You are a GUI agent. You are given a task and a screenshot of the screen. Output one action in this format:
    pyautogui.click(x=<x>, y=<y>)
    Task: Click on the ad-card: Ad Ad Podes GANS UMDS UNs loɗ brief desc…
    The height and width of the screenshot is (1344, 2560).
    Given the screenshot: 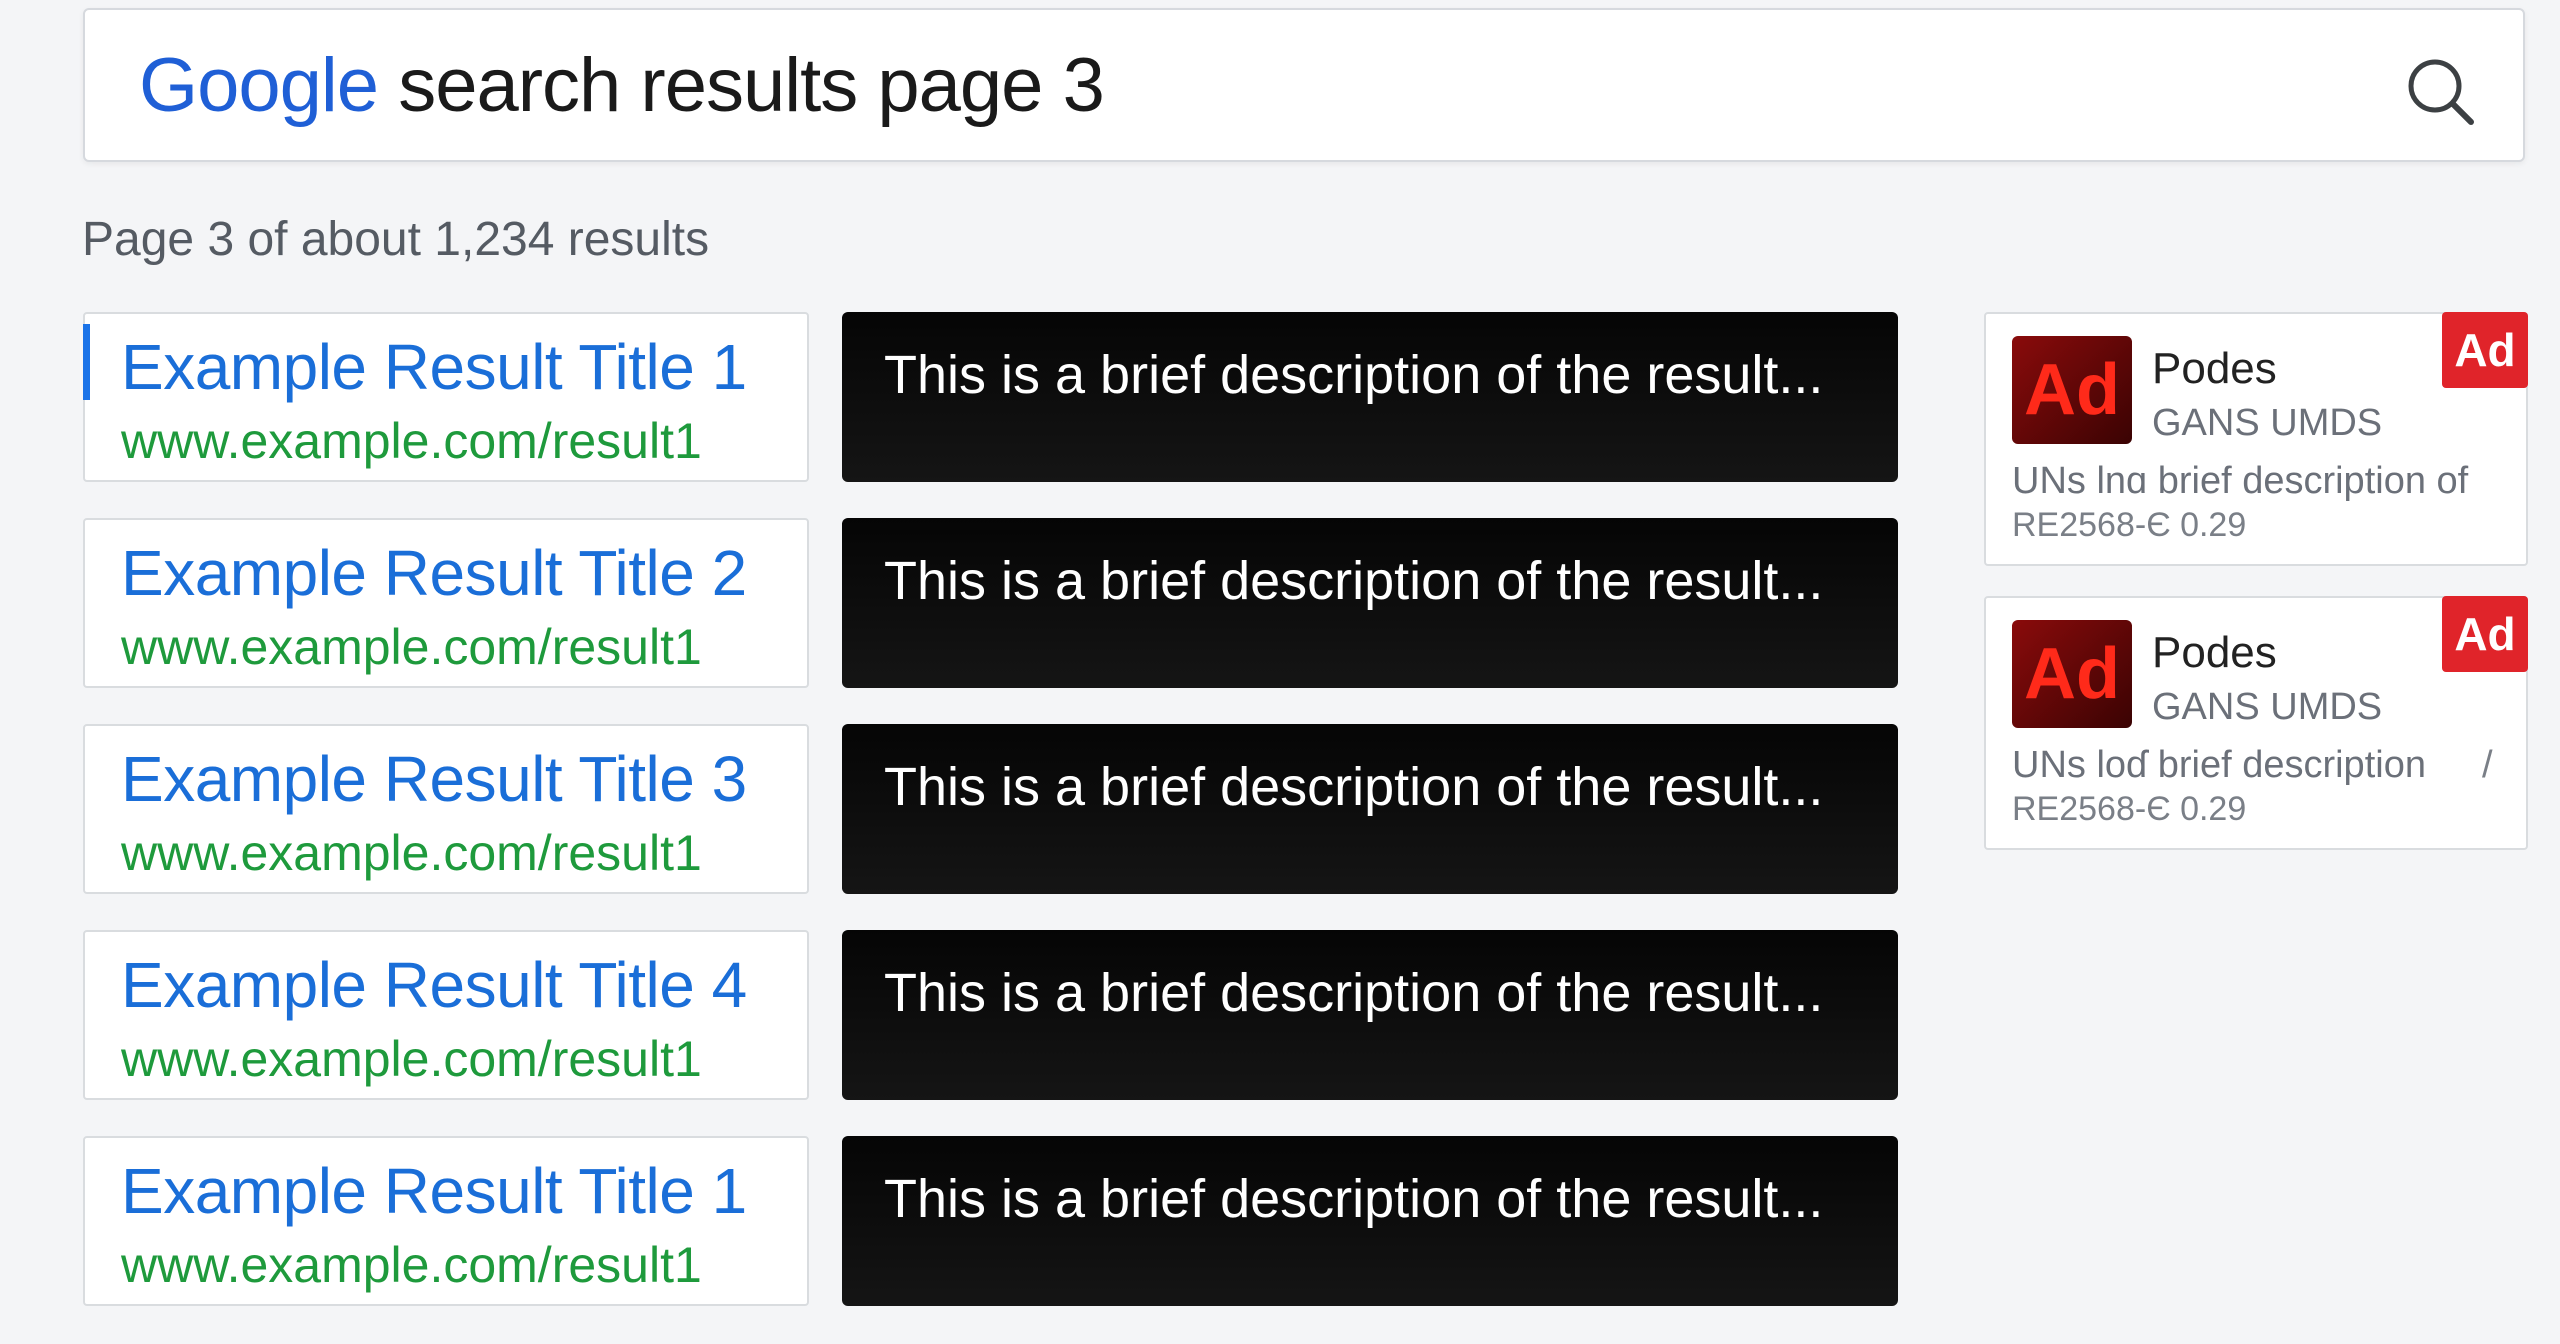 What is the action you would take?
    pyautogui.click(x=2256, y=723)
    